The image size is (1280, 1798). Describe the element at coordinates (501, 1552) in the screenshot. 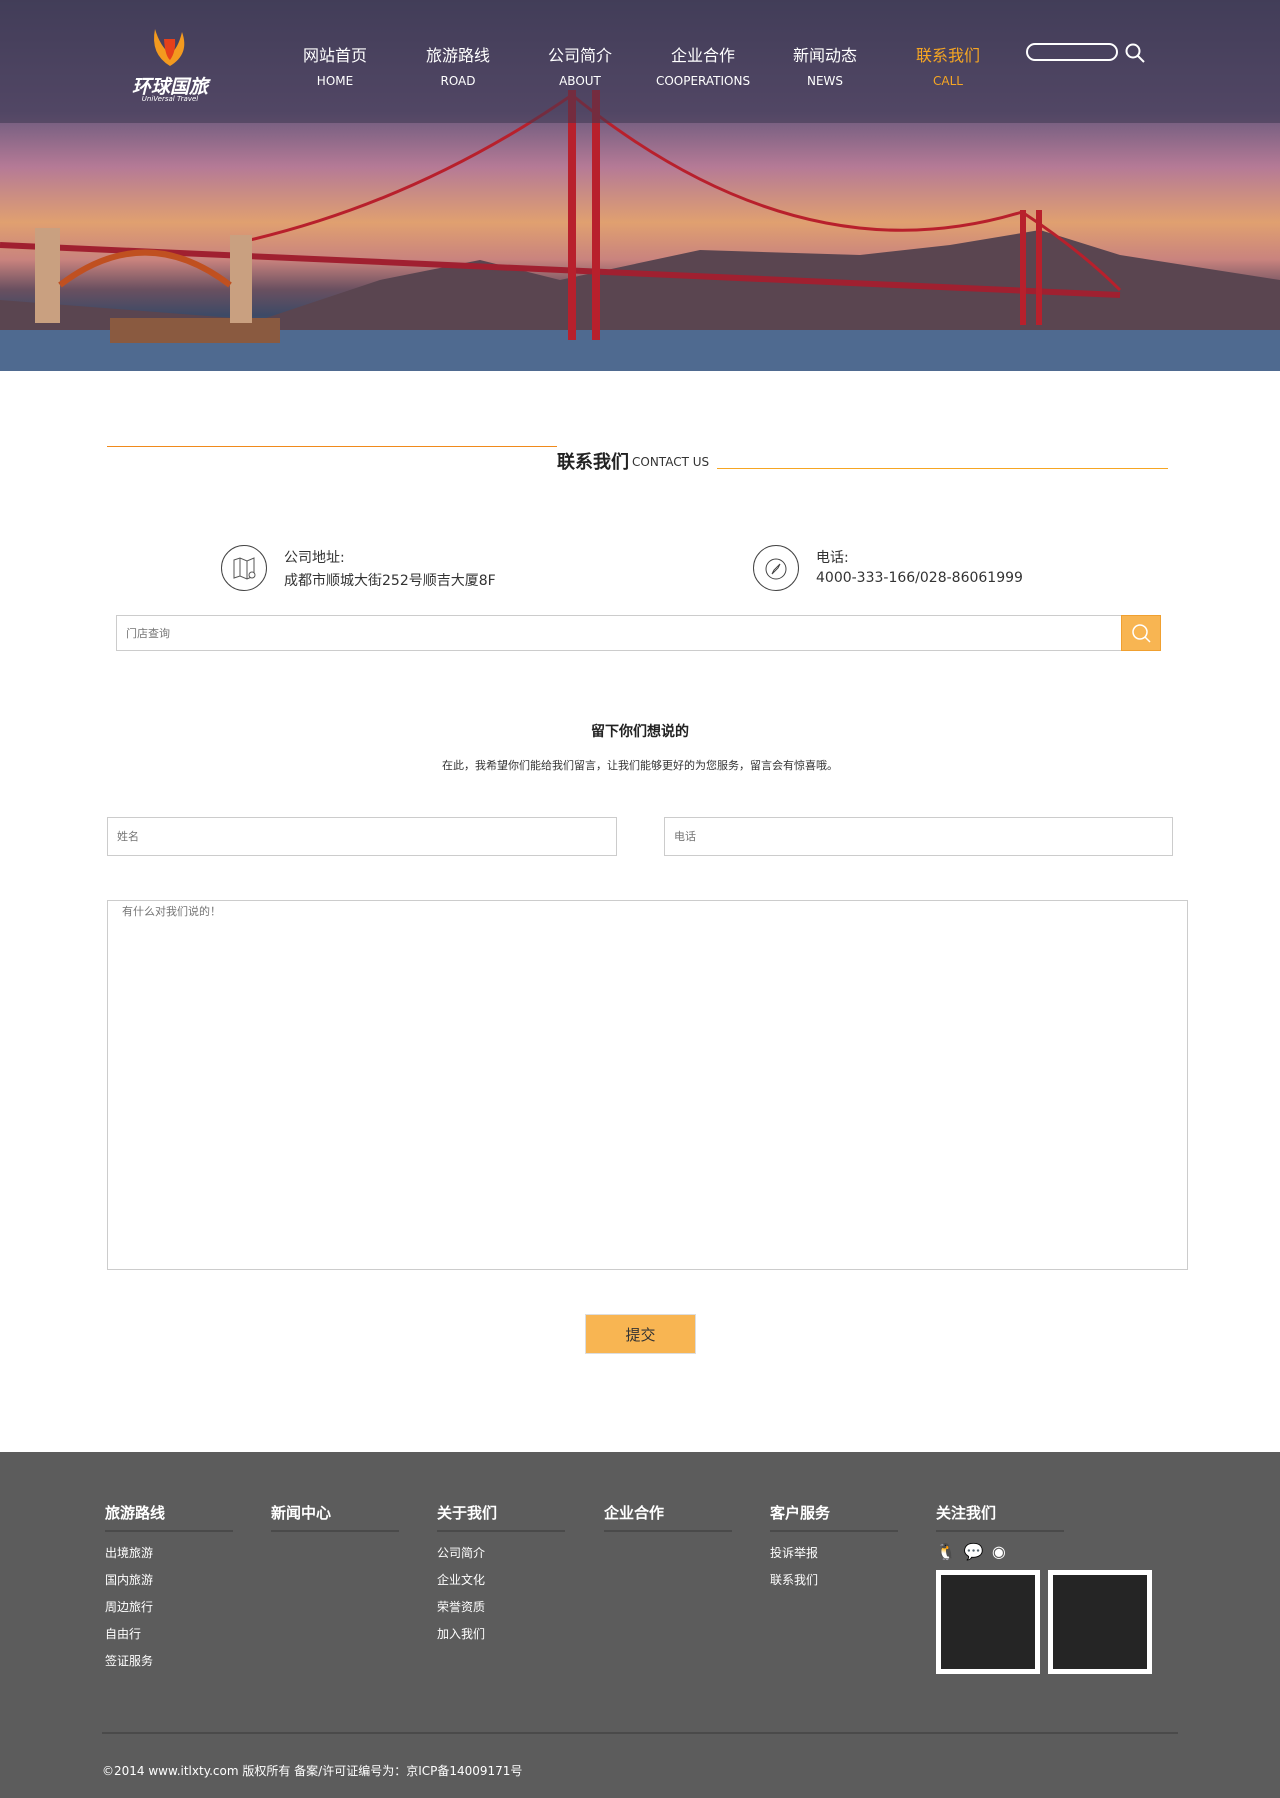

I see `footer-link: 公司简介` at that location.